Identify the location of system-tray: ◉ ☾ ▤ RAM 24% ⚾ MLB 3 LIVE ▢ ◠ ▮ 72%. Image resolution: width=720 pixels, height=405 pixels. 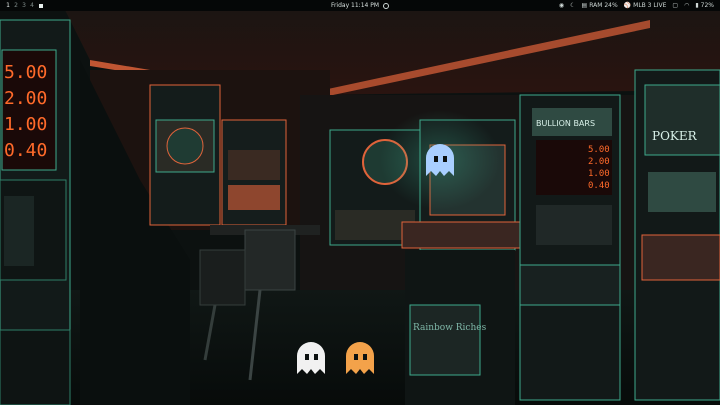
(636, 5).